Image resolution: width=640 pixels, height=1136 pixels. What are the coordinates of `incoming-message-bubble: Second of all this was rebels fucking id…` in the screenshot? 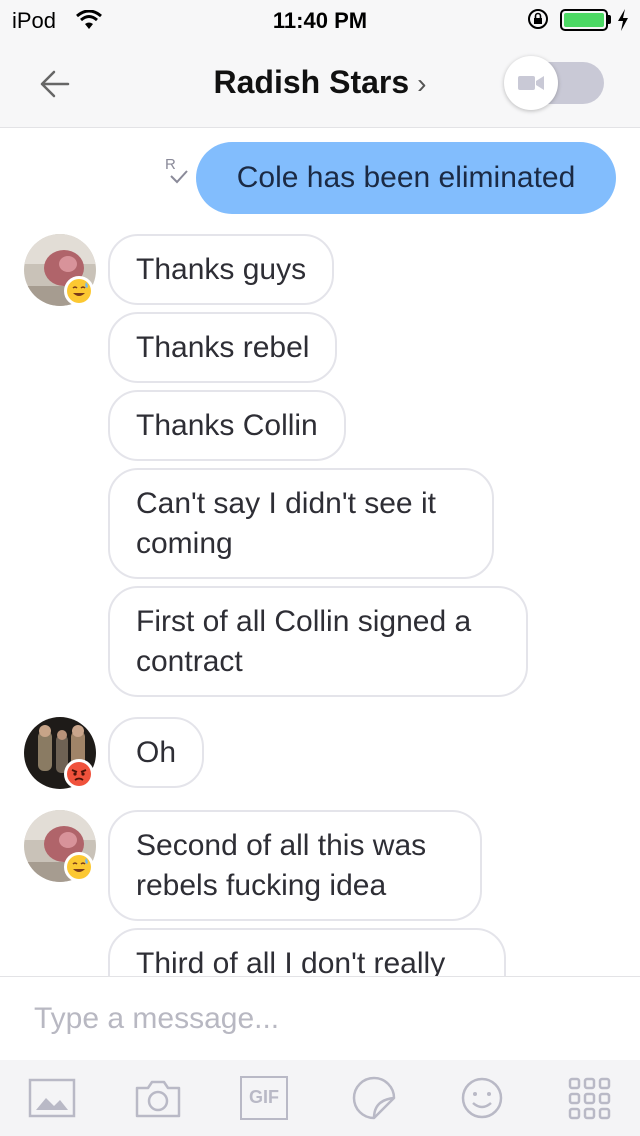 It's located at (295, 865).